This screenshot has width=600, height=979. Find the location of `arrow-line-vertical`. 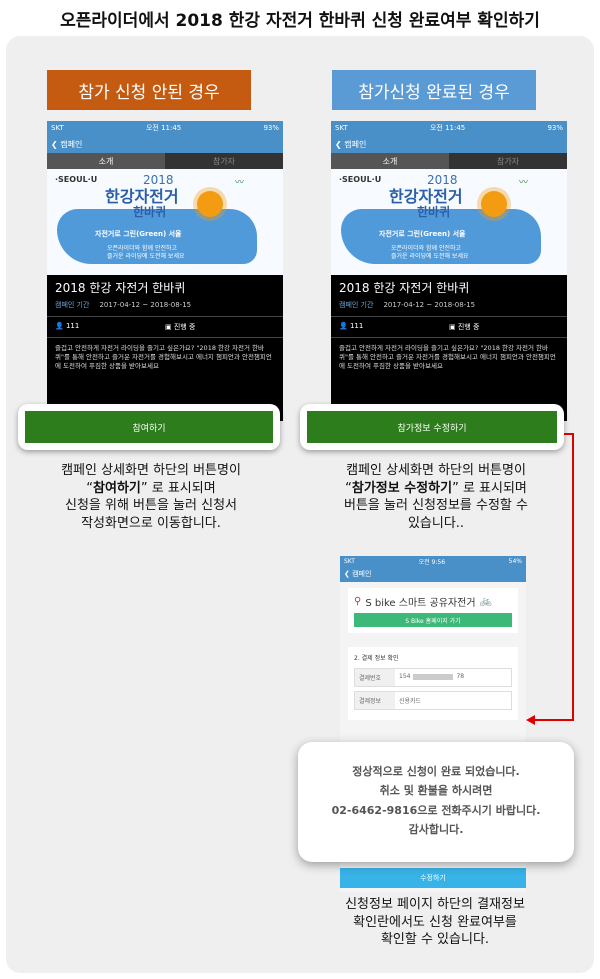

arrow-line-vertical is located at coordinates (573, 577).